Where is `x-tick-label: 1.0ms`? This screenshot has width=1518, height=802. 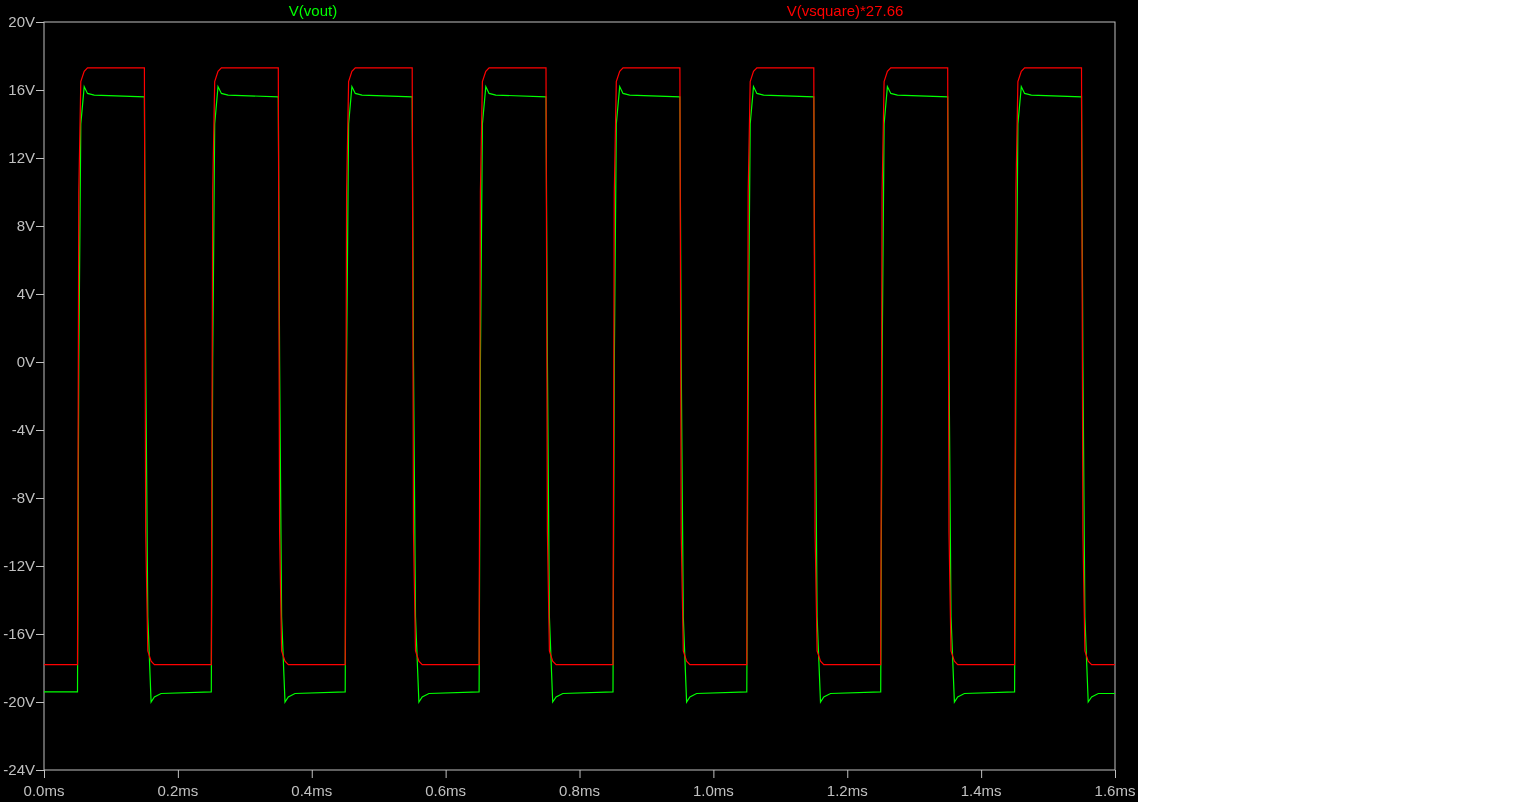 x-tick-label: 1.0ms is located at coordinates (713, 790).